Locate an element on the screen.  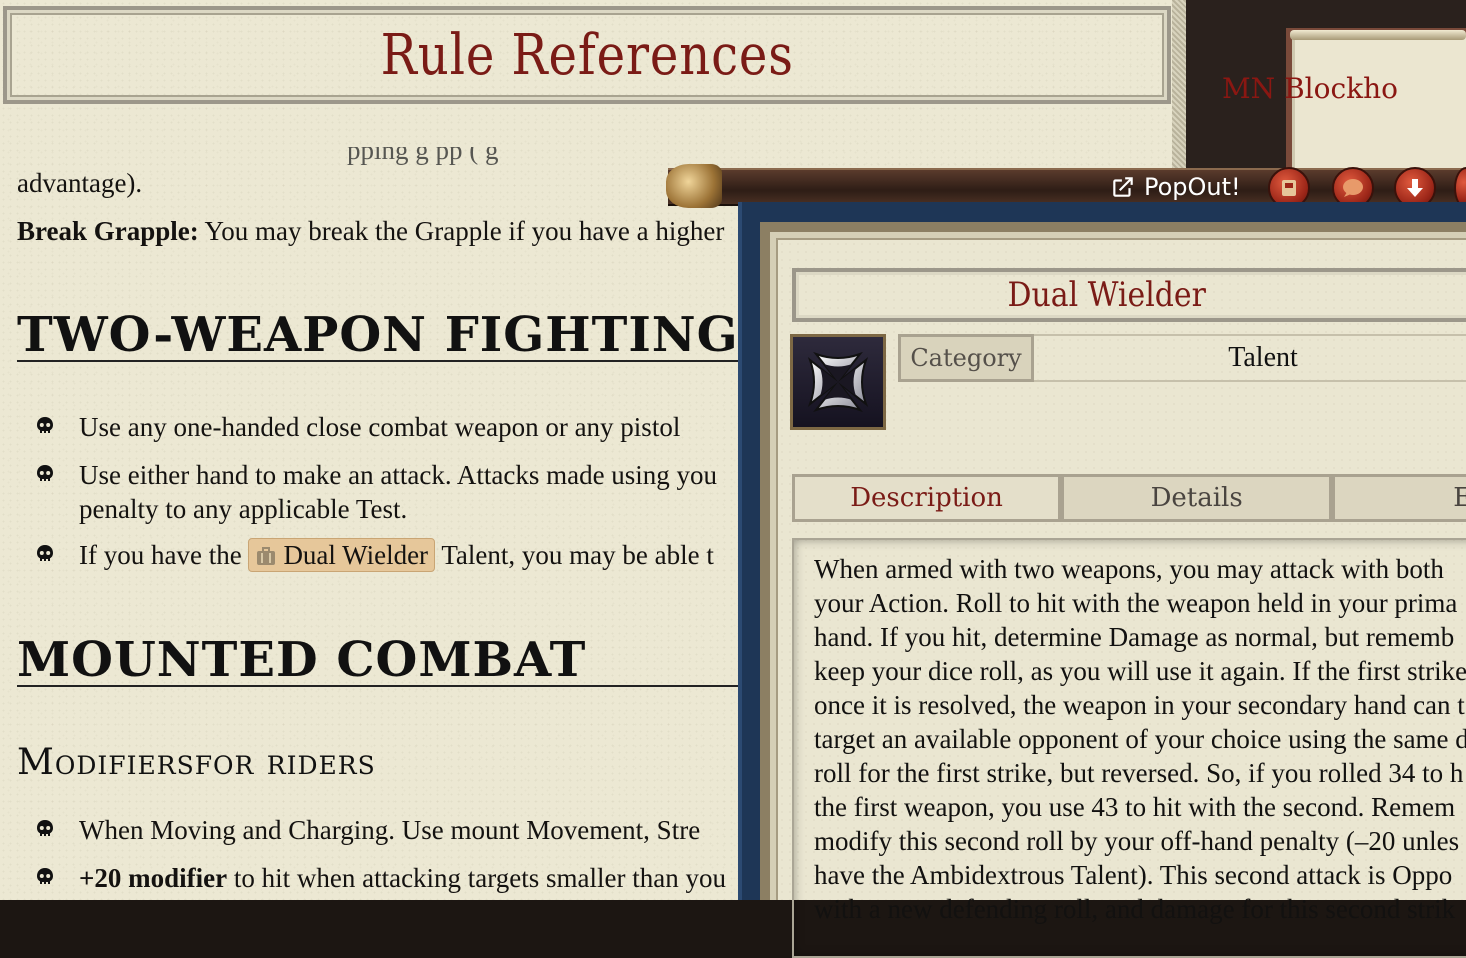
list-item-bold: +20 modifier is located at coordinates (153, 878).